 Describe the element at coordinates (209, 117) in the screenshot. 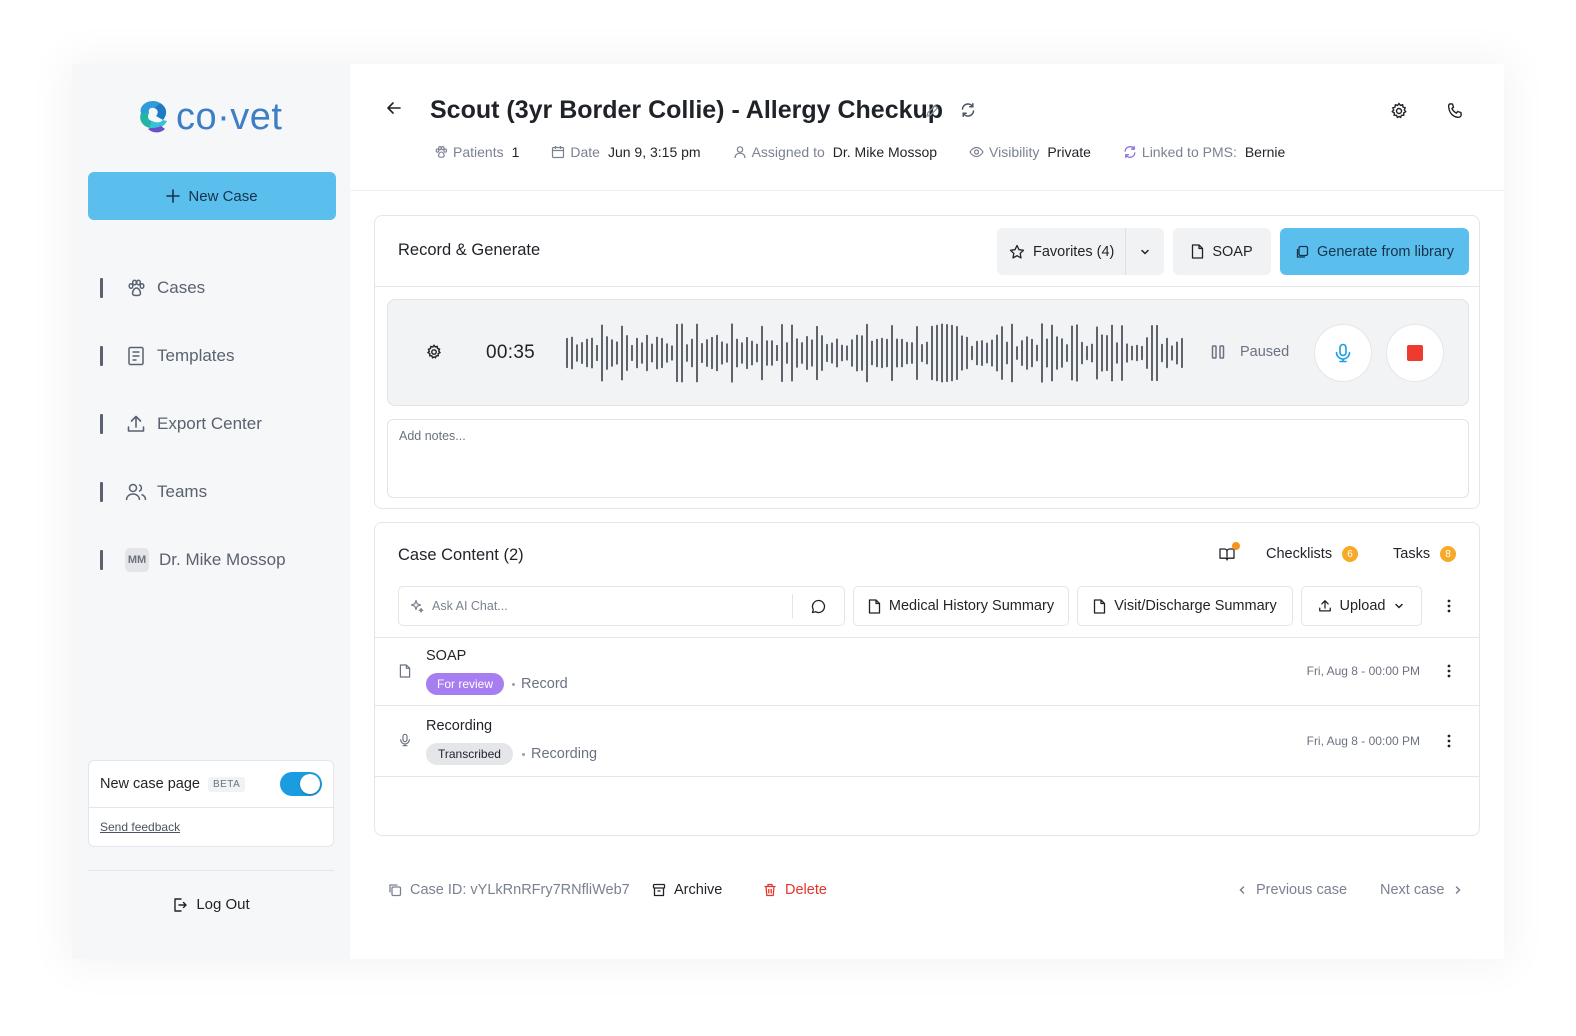

I see `brand-logo: co·vet` at that location.